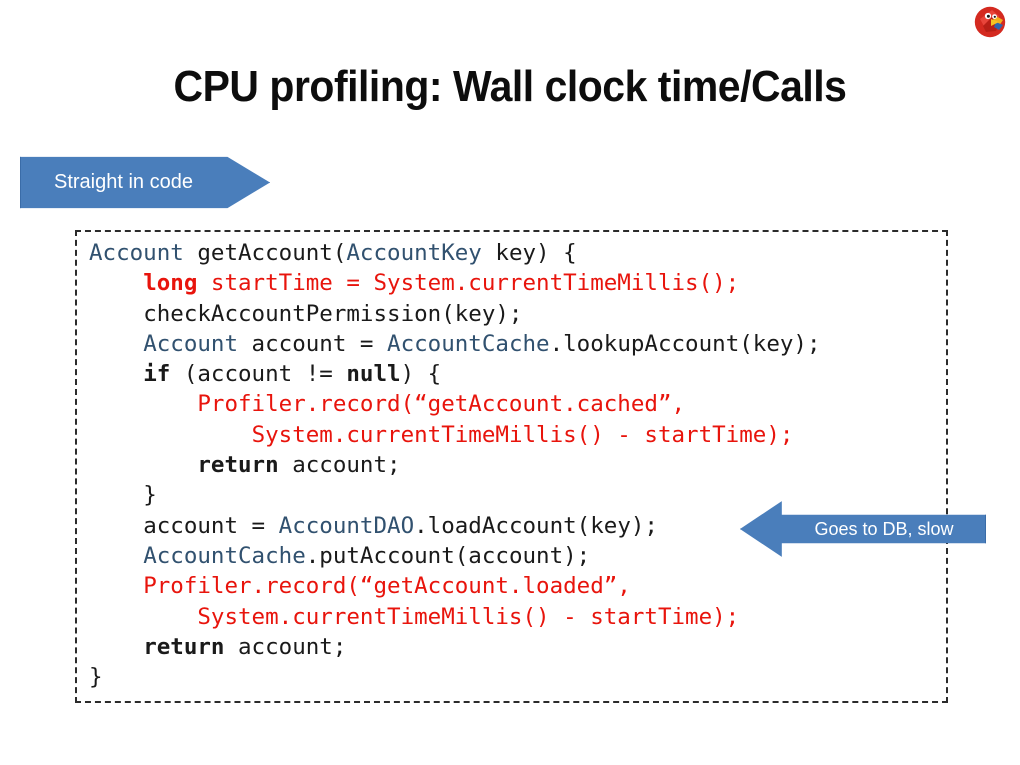 The width and height of the screenshot is (1020, 765). I want to click on code-line: Profiler.record(“getAccount.loaded”,, so click(455, 586).